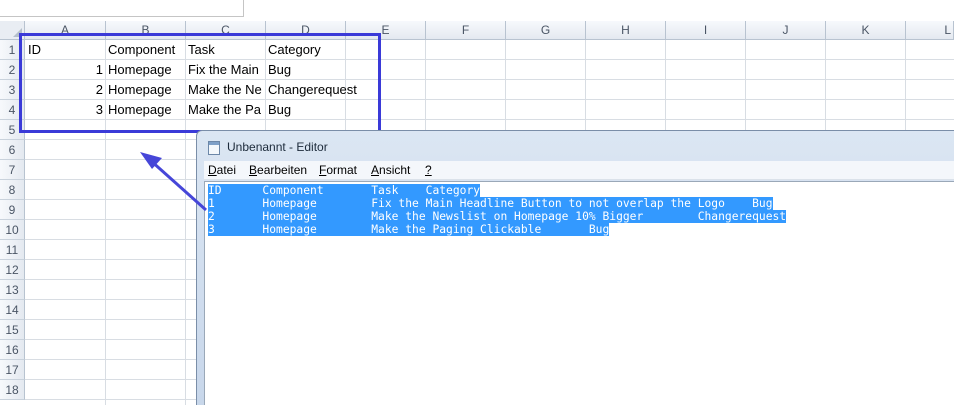  What do you see at coordinates (200, 83) in the screenshot?
I see `highlight-box` at bounding box center [200, 83].